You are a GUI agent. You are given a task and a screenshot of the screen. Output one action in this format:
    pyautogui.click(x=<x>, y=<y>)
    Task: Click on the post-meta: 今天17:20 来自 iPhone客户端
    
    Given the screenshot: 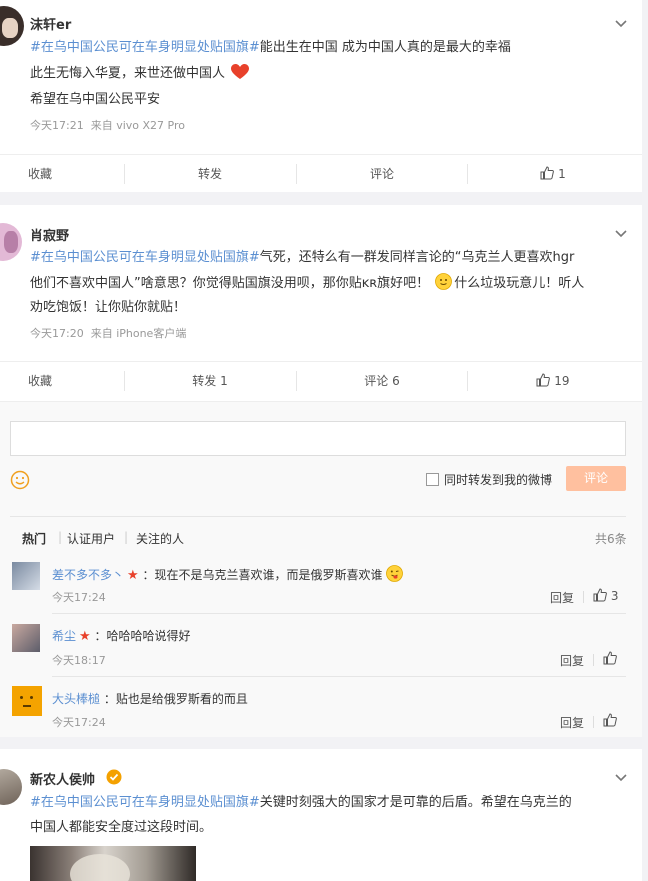 What is the action you would take?
    pyautogui.click(x=108, y=333)
    